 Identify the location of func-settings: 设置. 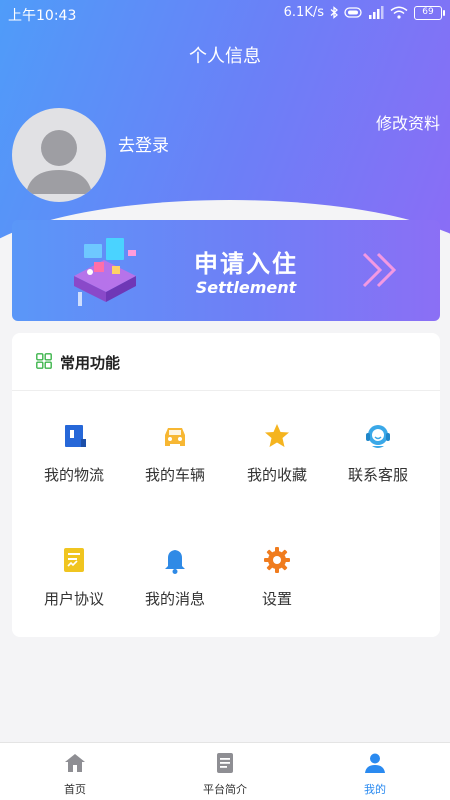
(277, 577).